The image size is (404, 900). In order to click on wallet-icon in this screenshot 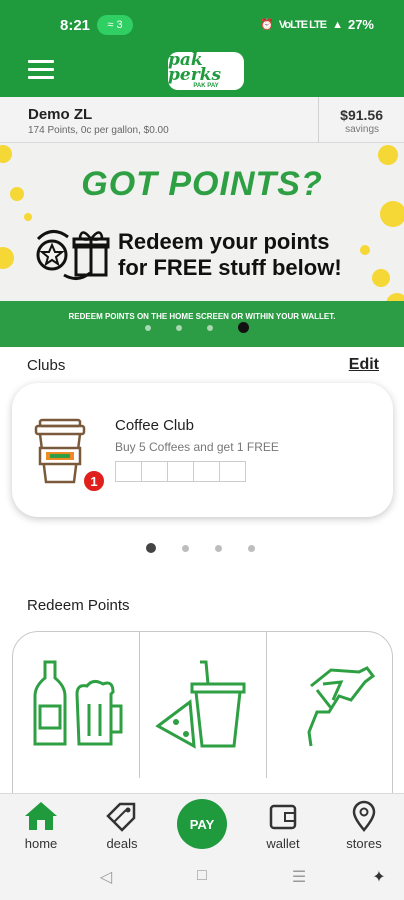, I will do `click(283, 817)`.